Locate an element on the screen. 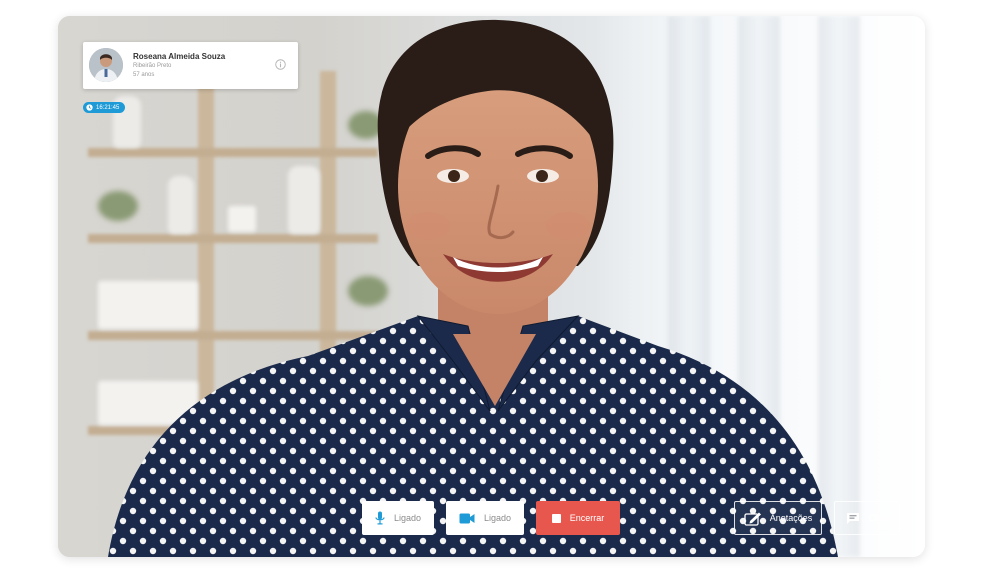  chat-label: Chat is located at coordinates (878, 518).